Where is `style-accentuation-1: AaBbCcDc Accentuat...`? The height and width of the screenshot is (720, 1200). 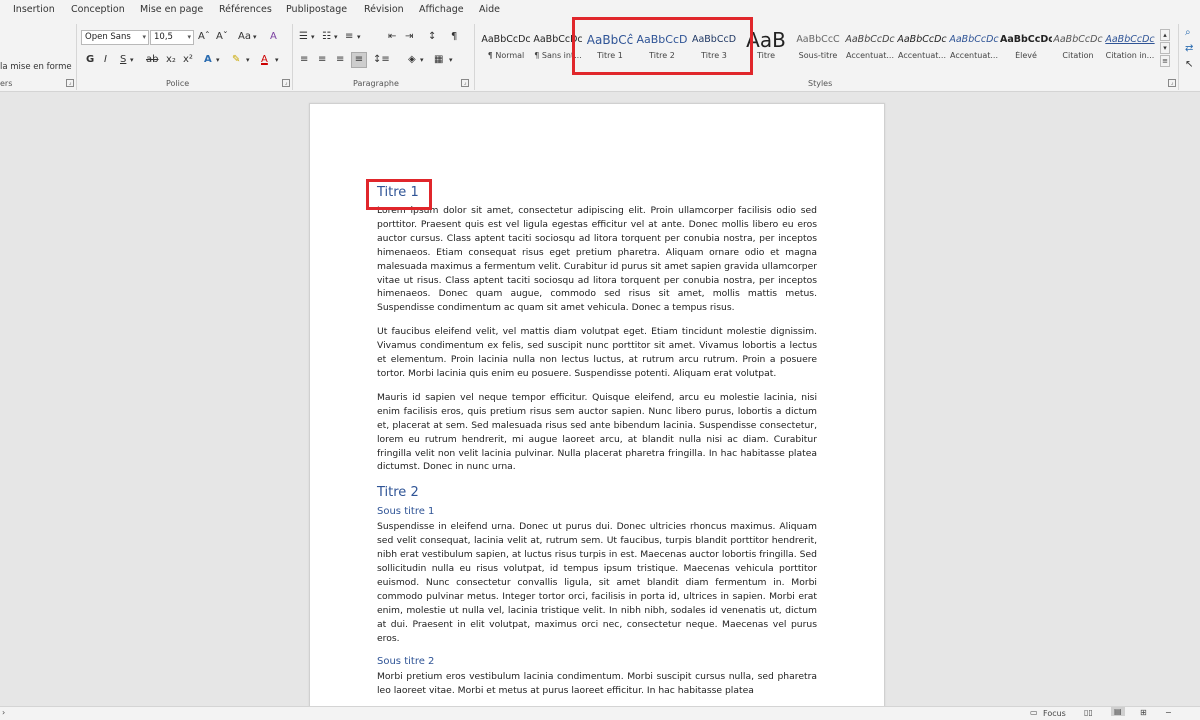 style-accentuation-1: AaBbCcDc Accentuat... is located at coordinates (870, 49).